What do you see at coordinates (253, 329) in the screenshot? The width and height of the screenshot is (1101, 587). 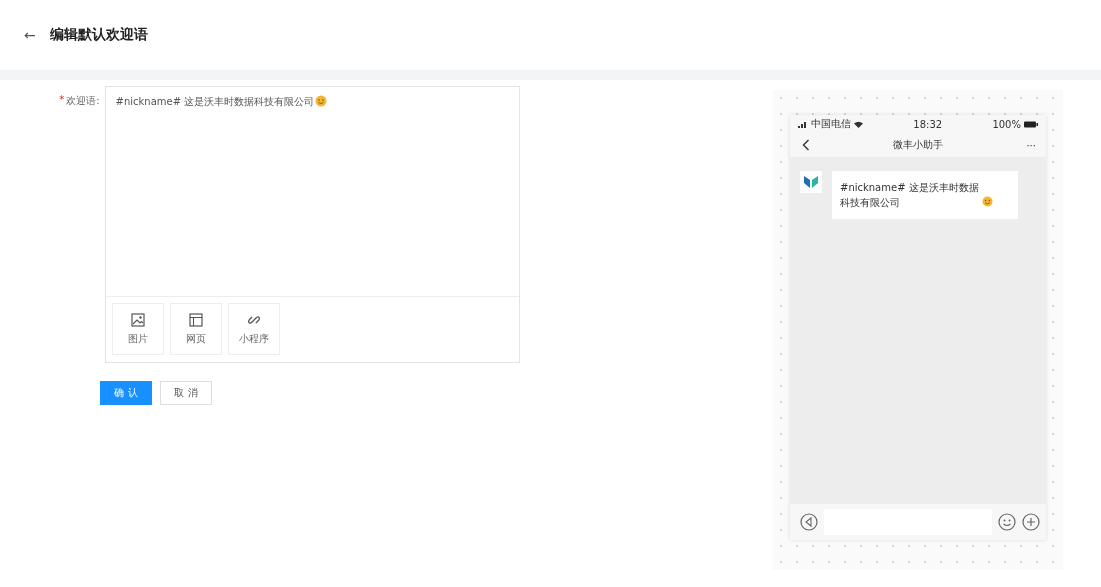 I see `attachment-button: 小程序` at bounding box center [253, 329].